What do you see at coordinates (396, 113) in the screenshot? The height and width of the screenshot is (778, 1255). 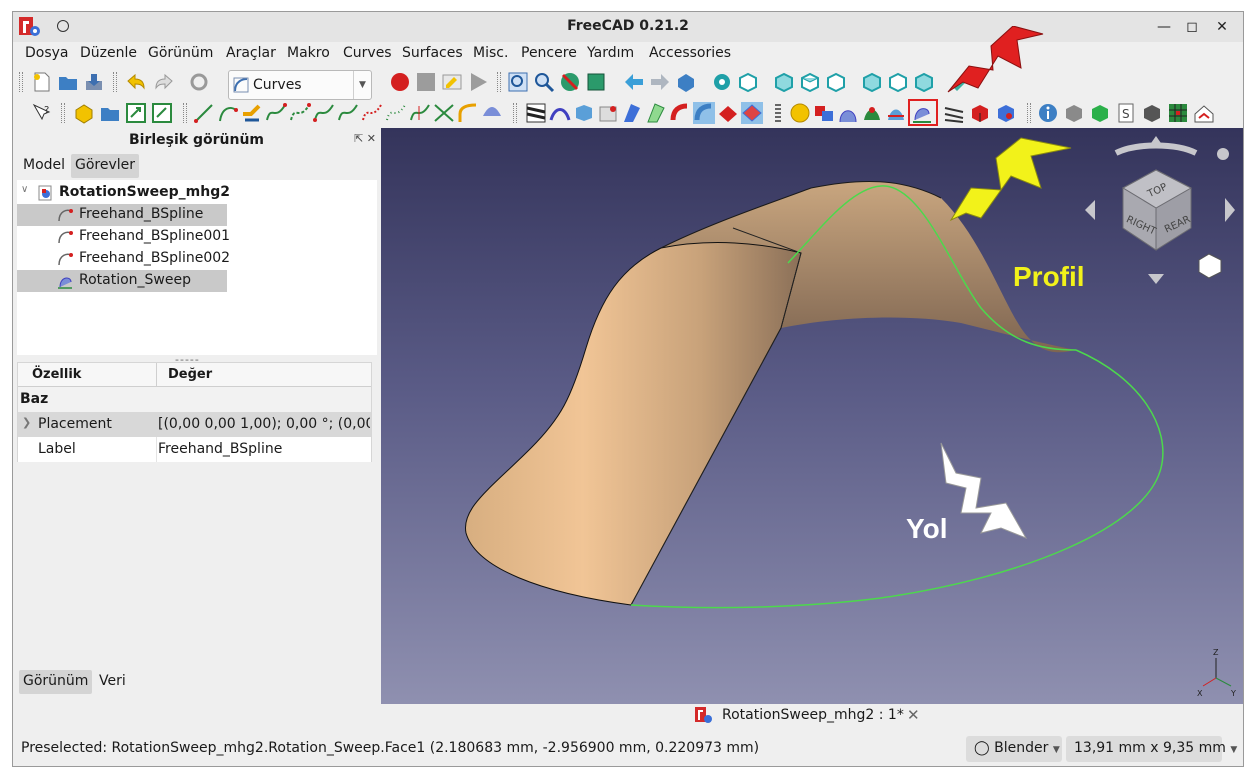 I see `curve-discretize-icon` at bounding box center [396, 113].